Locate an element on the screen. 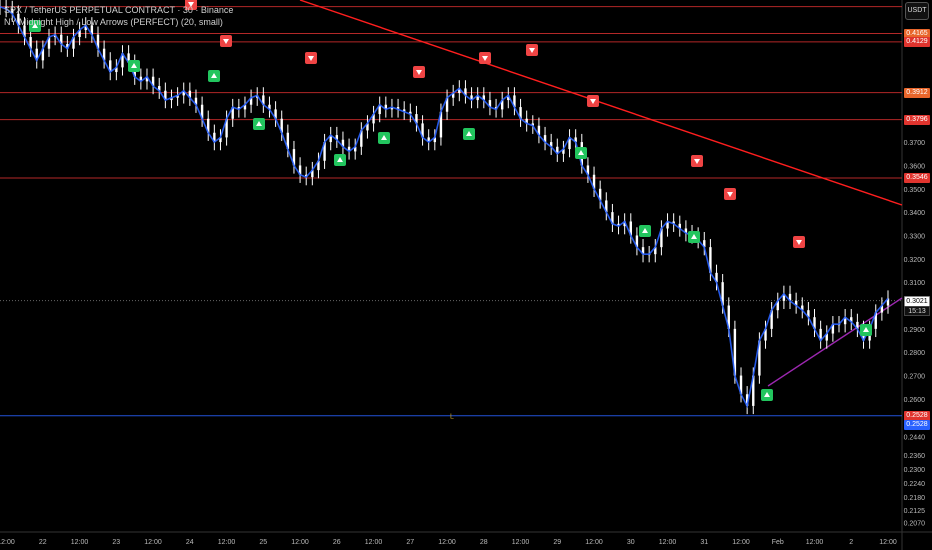  price-axis-label: 0.2800 is located at coordinates (915, 353).